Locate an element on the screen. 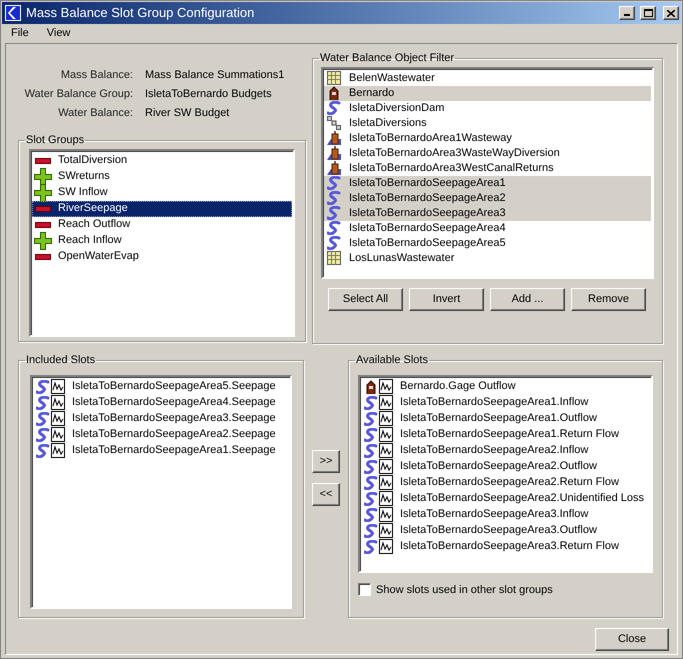  slot-name: IsletaToBernardoSeepageArea3.Outflow is located at coordinates (498, 530).